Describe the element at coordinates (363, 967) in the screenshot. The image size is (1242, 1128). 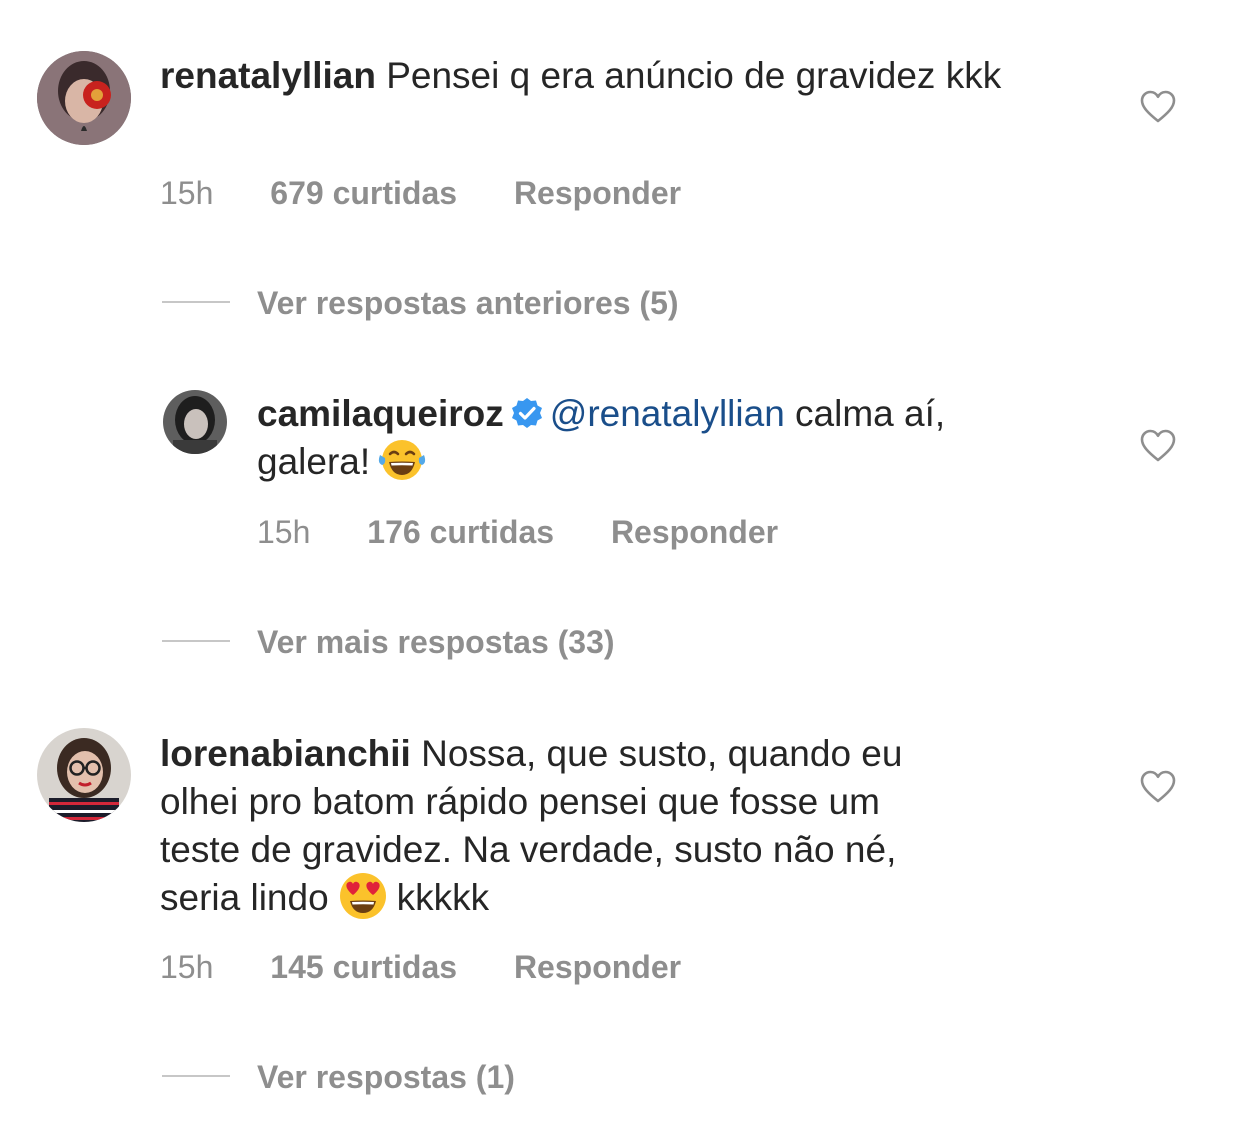
I see `likes-count: 145 curtidas` at that location.